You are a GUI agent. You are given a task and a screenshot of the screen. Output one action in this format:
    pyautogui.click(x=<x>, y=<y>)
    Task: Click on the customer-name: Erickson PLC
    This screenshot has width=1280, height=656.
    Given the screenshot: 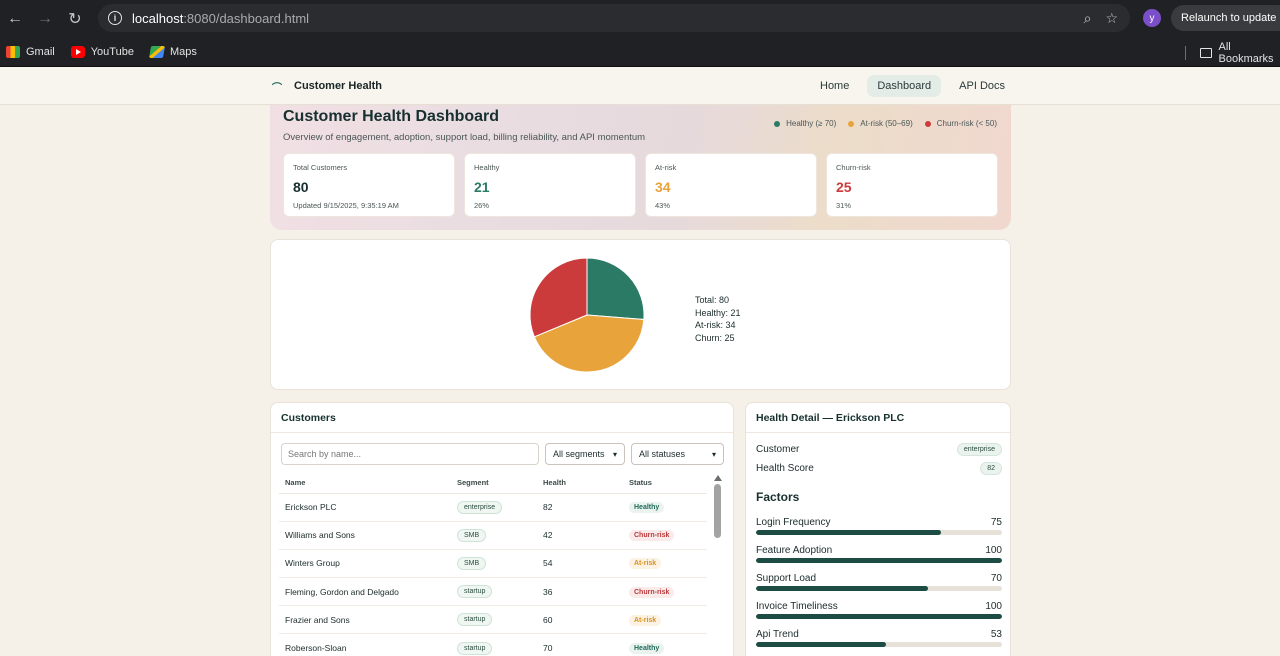 What is the action you would take?
    pyautogui.click(x=365, y=507)
    